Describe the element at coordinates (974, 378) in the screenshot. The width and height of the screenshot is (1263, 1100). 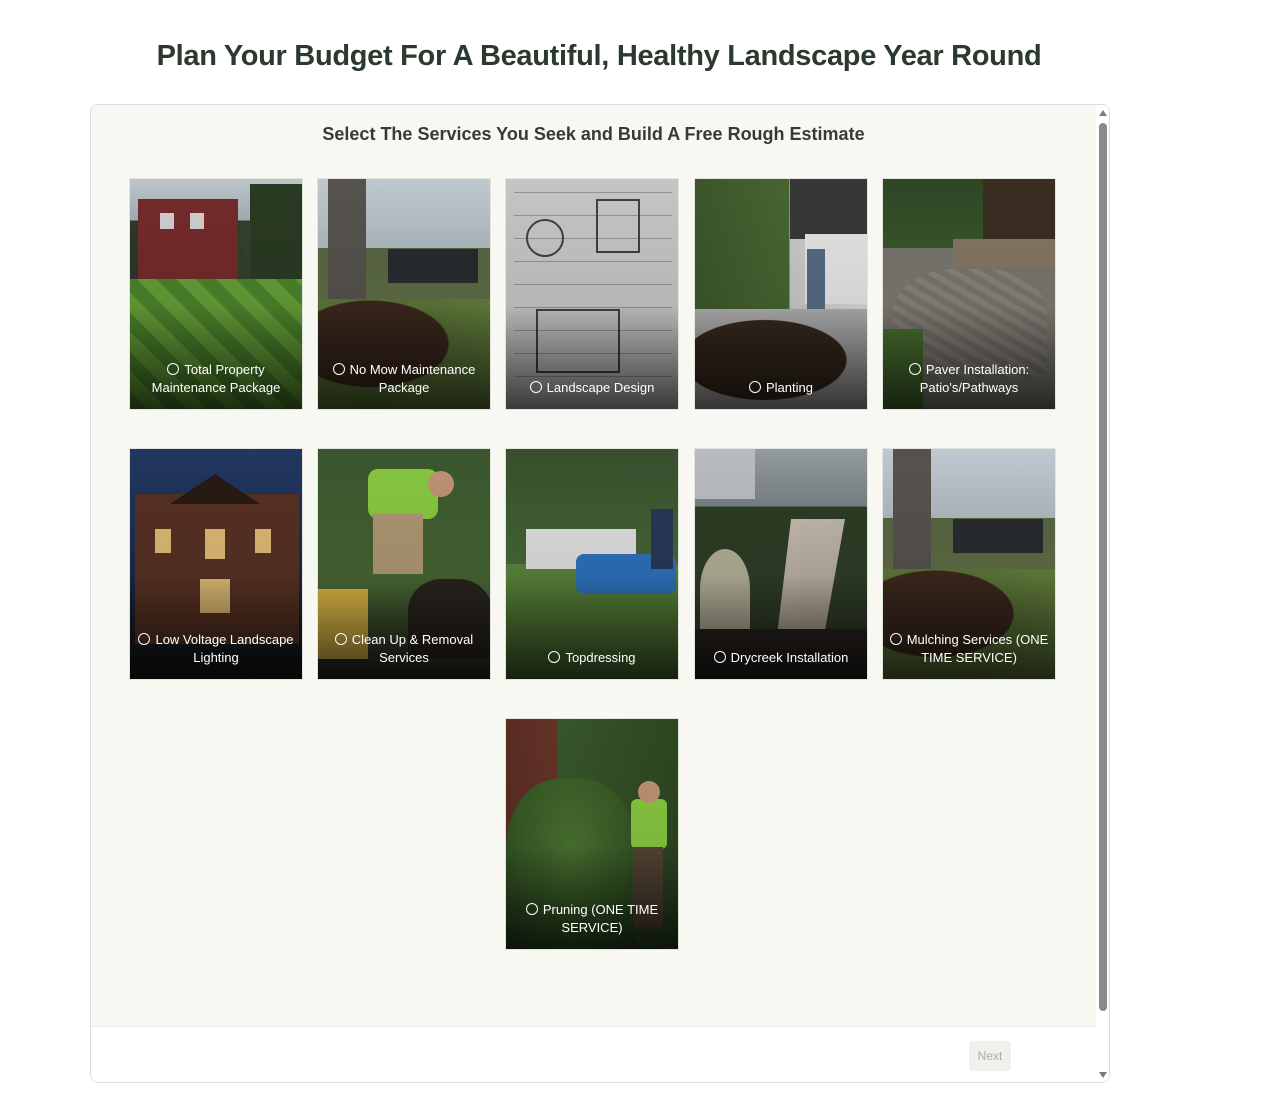
I see `card-label: Paver Installation: Patio's/Pathways` at that location.